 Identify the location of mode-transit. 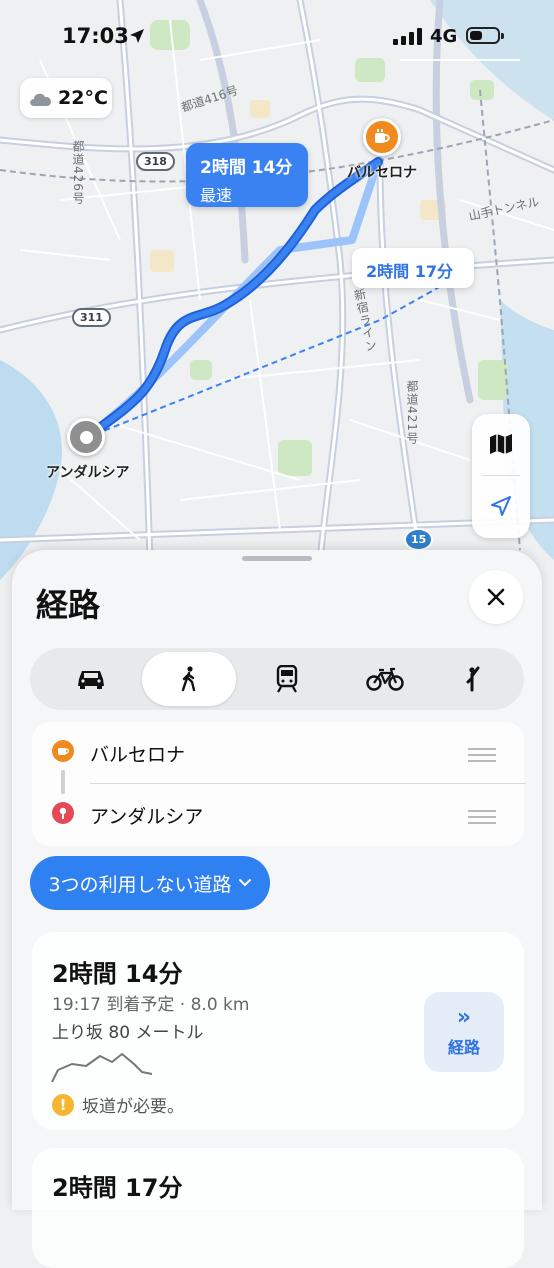
(287, 679).